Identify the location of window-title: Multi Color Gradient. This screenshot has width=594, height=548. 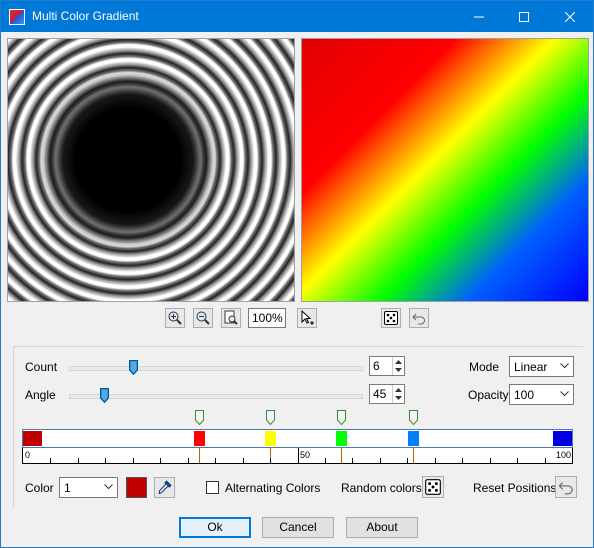
(85, 16).